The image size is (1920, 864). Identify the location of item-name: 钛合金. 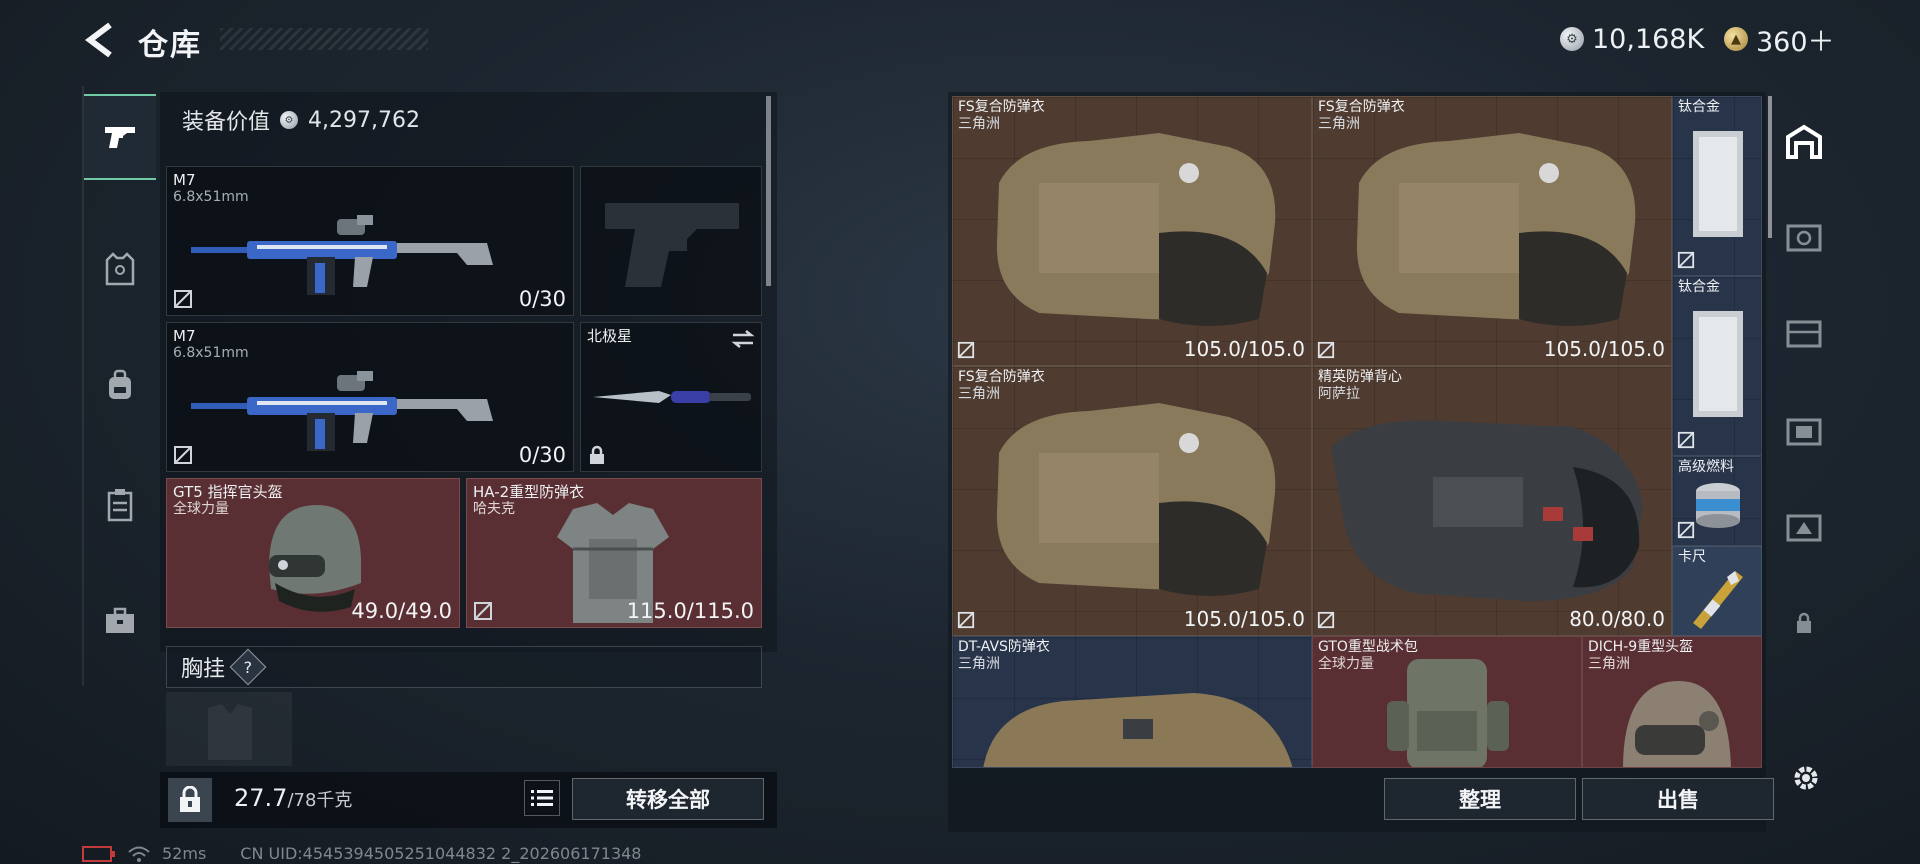
(1699, 287).